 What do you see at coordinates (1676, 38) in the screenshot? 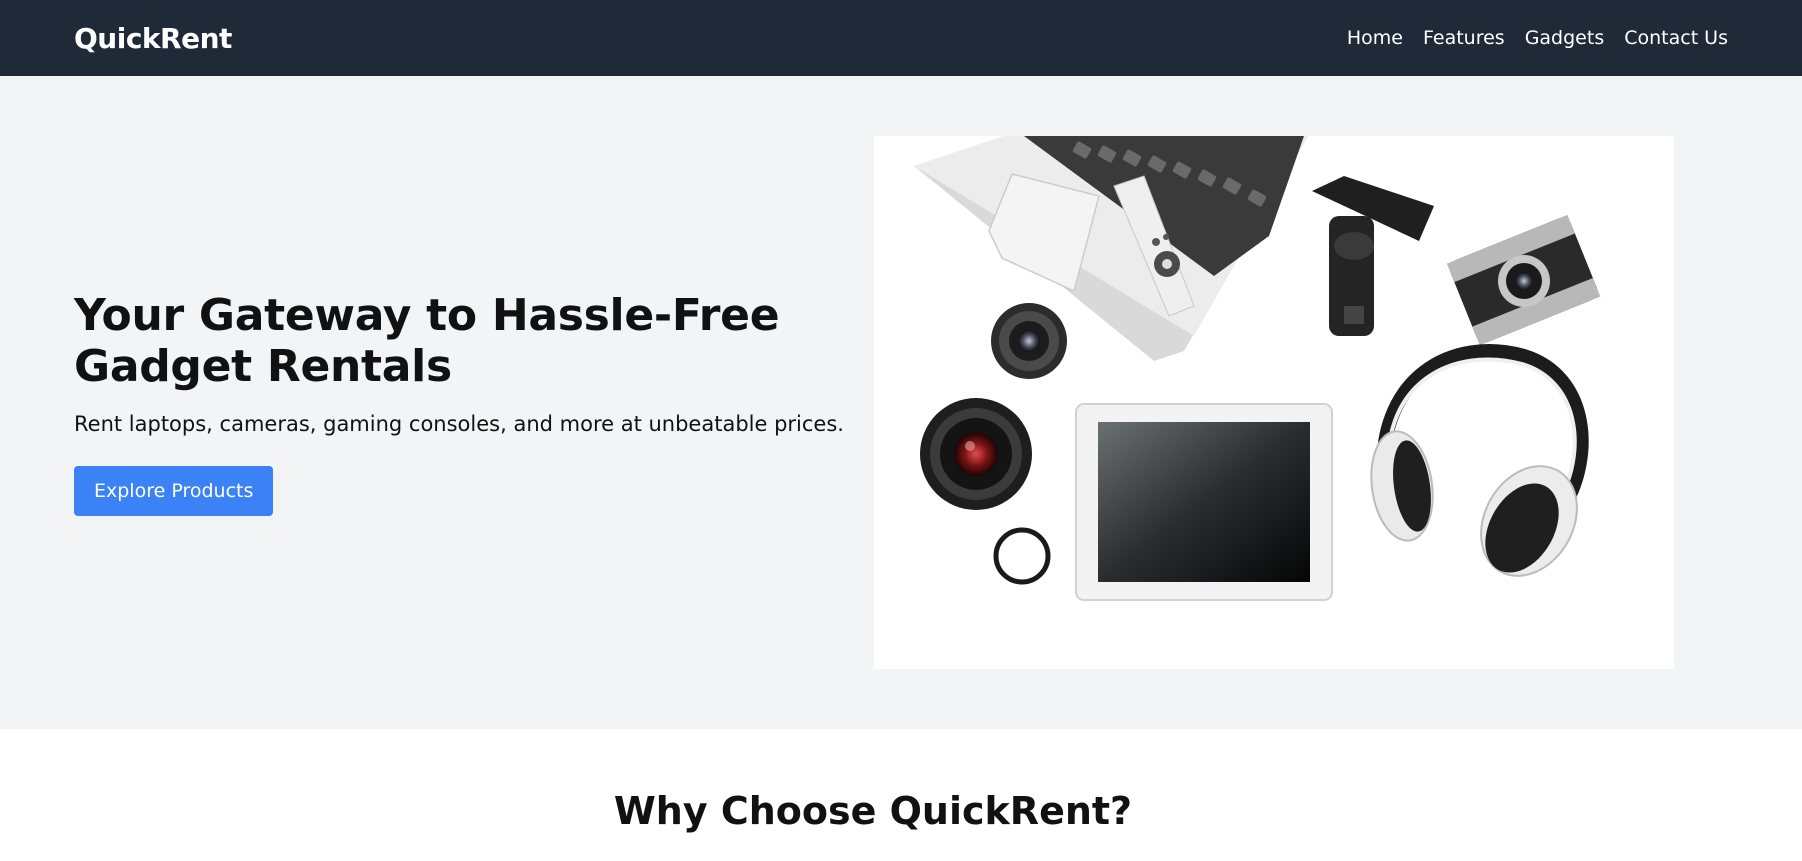
I see `nav-link-contact: Contact Us` at bounding box center [1676, 38].